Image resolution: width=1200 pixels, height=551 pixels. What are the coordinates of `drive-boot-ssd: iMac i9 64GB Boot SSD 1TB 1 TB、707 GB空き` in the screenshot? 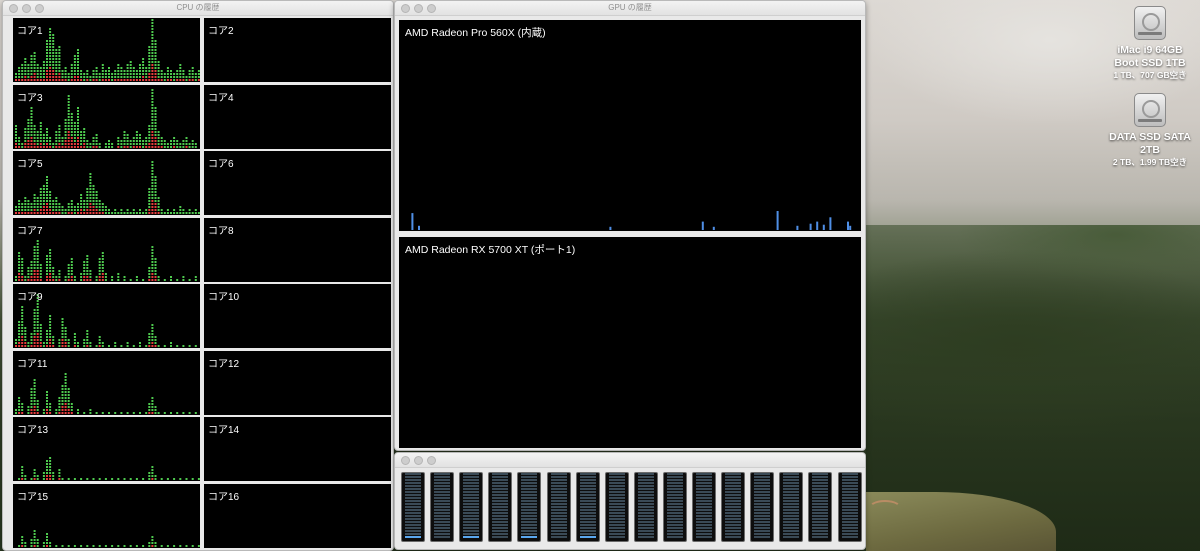 It's located at (1150, 43).